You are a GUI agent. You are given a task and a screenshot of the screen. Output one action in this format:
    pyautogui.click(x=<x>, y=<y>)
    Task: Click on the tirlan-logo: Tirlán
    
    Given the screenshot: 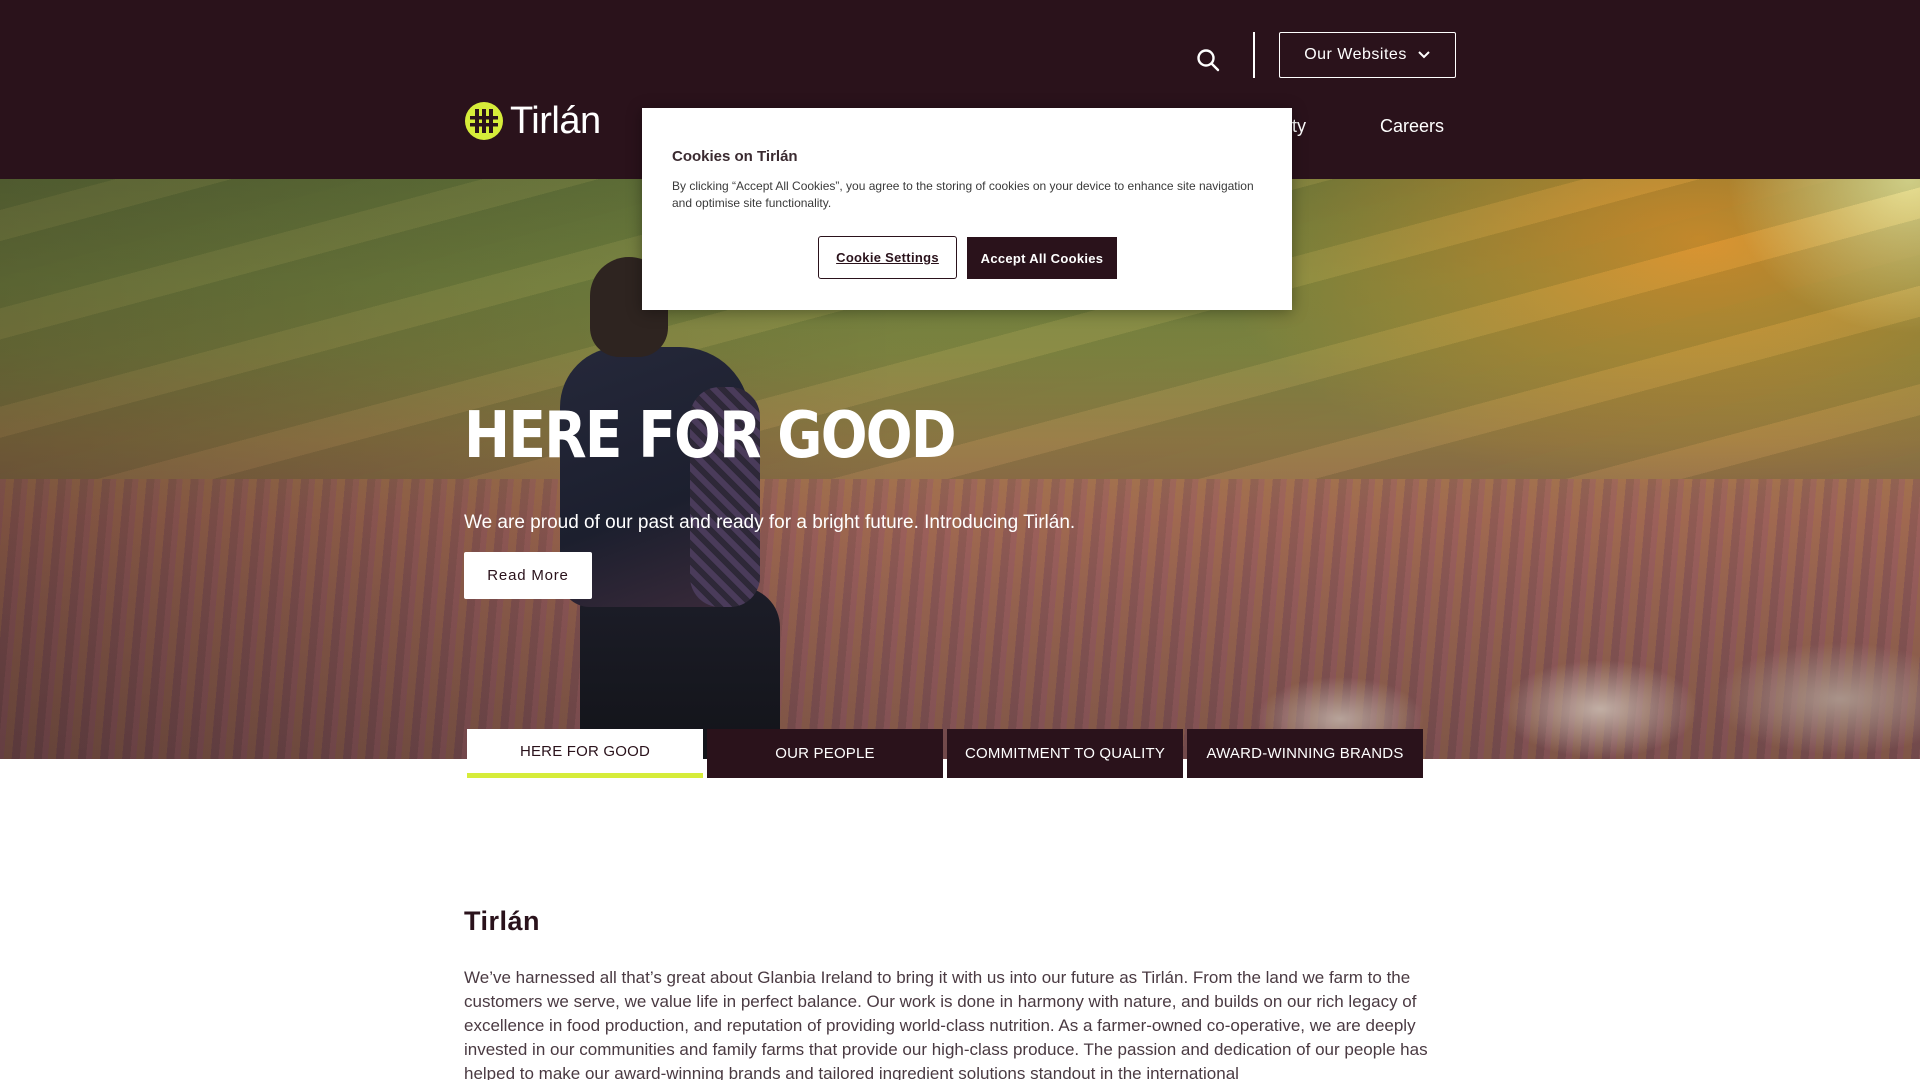 What is the action you would take?
    pyautogui.click(x=532, y=121)
    